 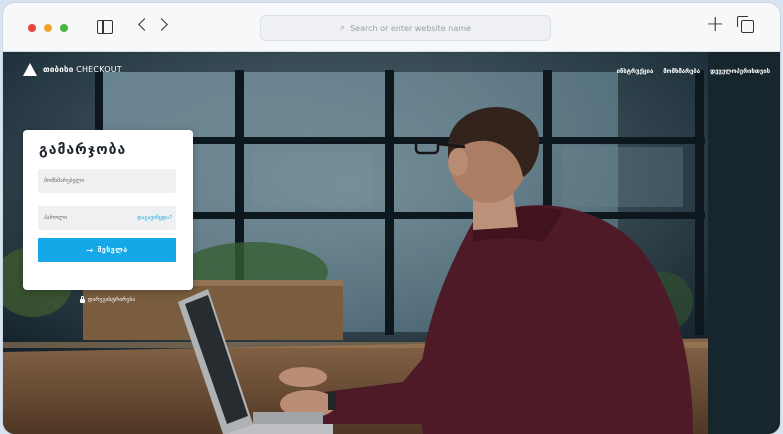 I want to click on header-nav: ინსტრუქცია მომხმარება დეველოპერისთვის, so click(x=693, y=71).